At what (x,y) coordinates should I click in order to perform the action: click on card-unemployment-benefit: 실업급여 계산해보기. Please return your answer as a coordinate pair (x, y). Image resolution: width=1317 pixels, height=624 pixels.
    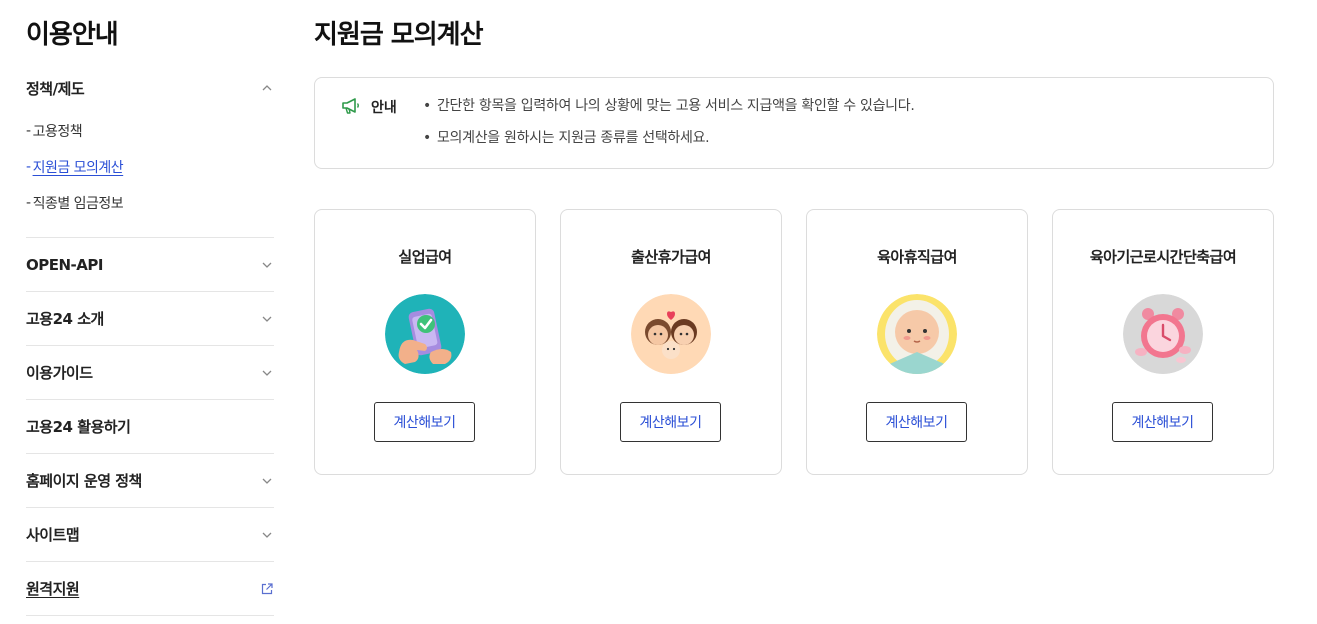
    Looking at the image, I should click on (425, 342).